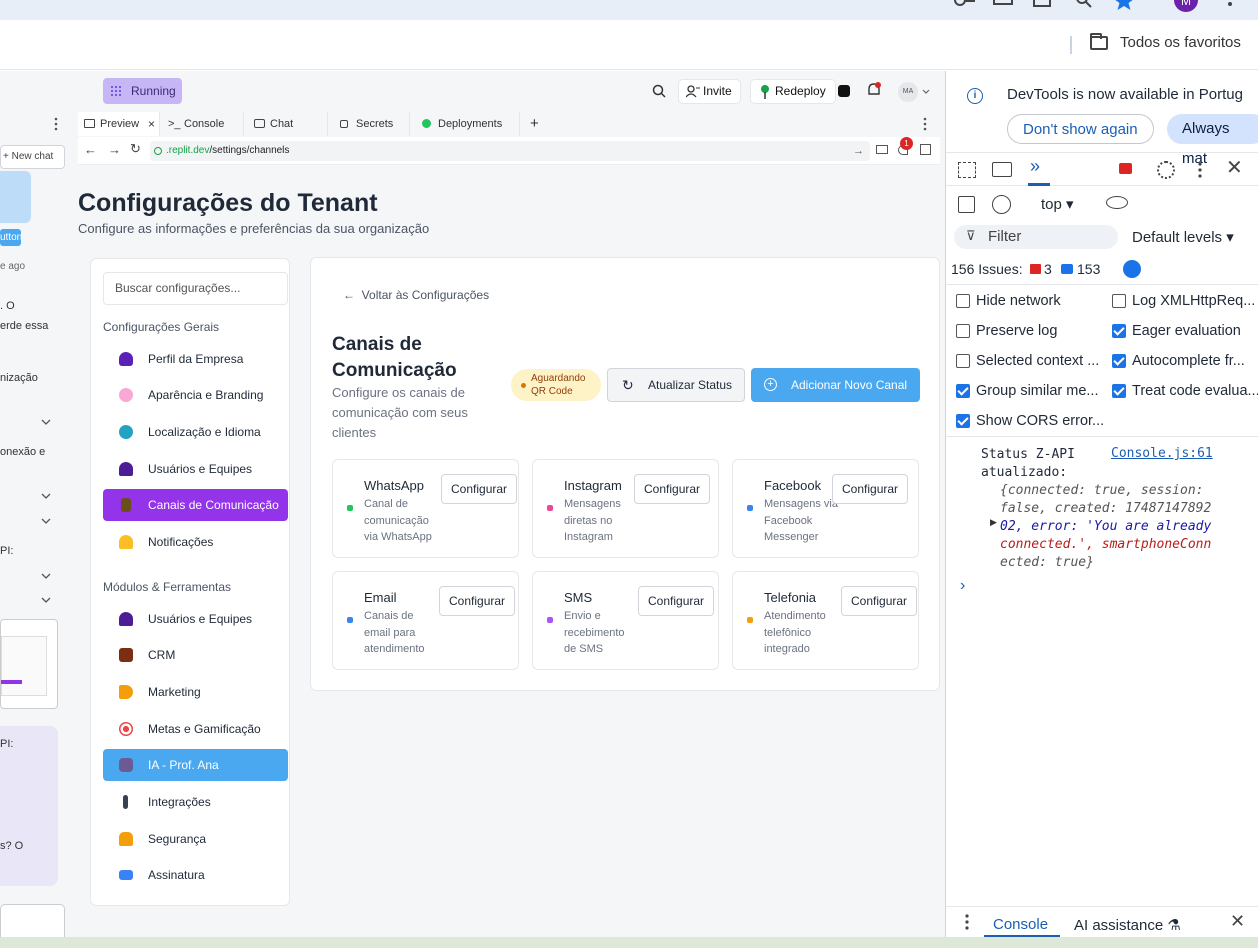 The height and width of the screenshot is (948, 1258). Describe the element at coordinates (962, 586) in the screenshot. I see `console-prompt-icon: ›` at that location.